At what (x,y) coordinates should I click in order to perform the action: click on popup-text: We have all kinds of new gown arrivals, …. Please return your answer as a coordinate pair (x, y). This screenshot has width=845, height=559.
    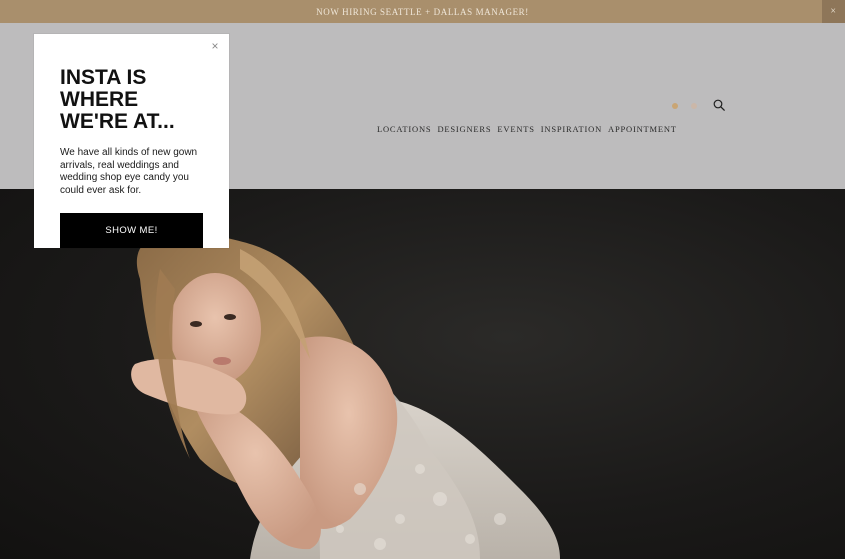
    Looking at the image, I should click on (129, 171).